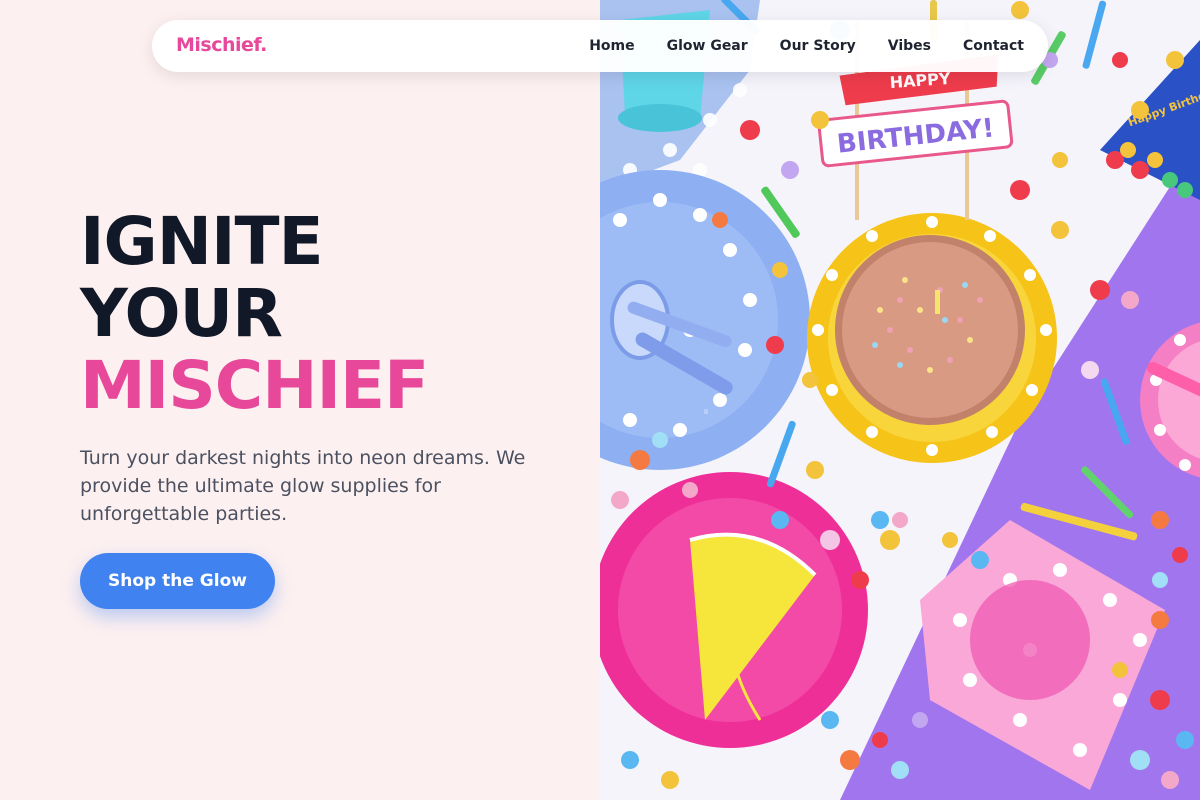  I want to click on image-watermark: ·, so click(707, 412).